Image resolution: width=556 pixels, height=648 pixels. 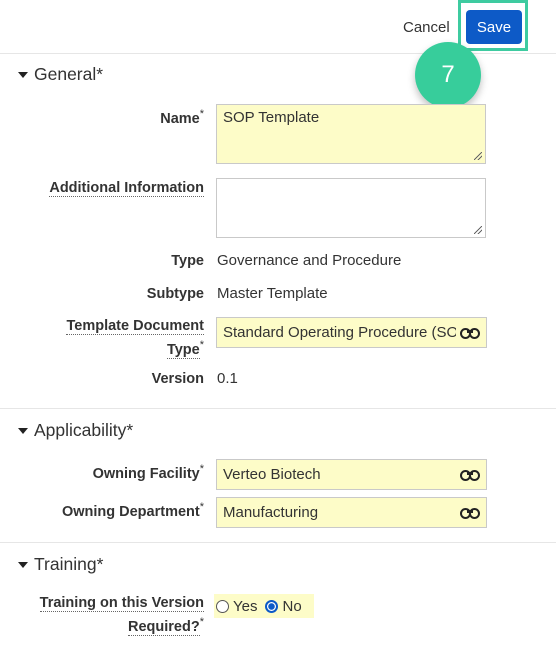 I want to click on additional-info-label: Additional Information, so click(x=126, y=188).